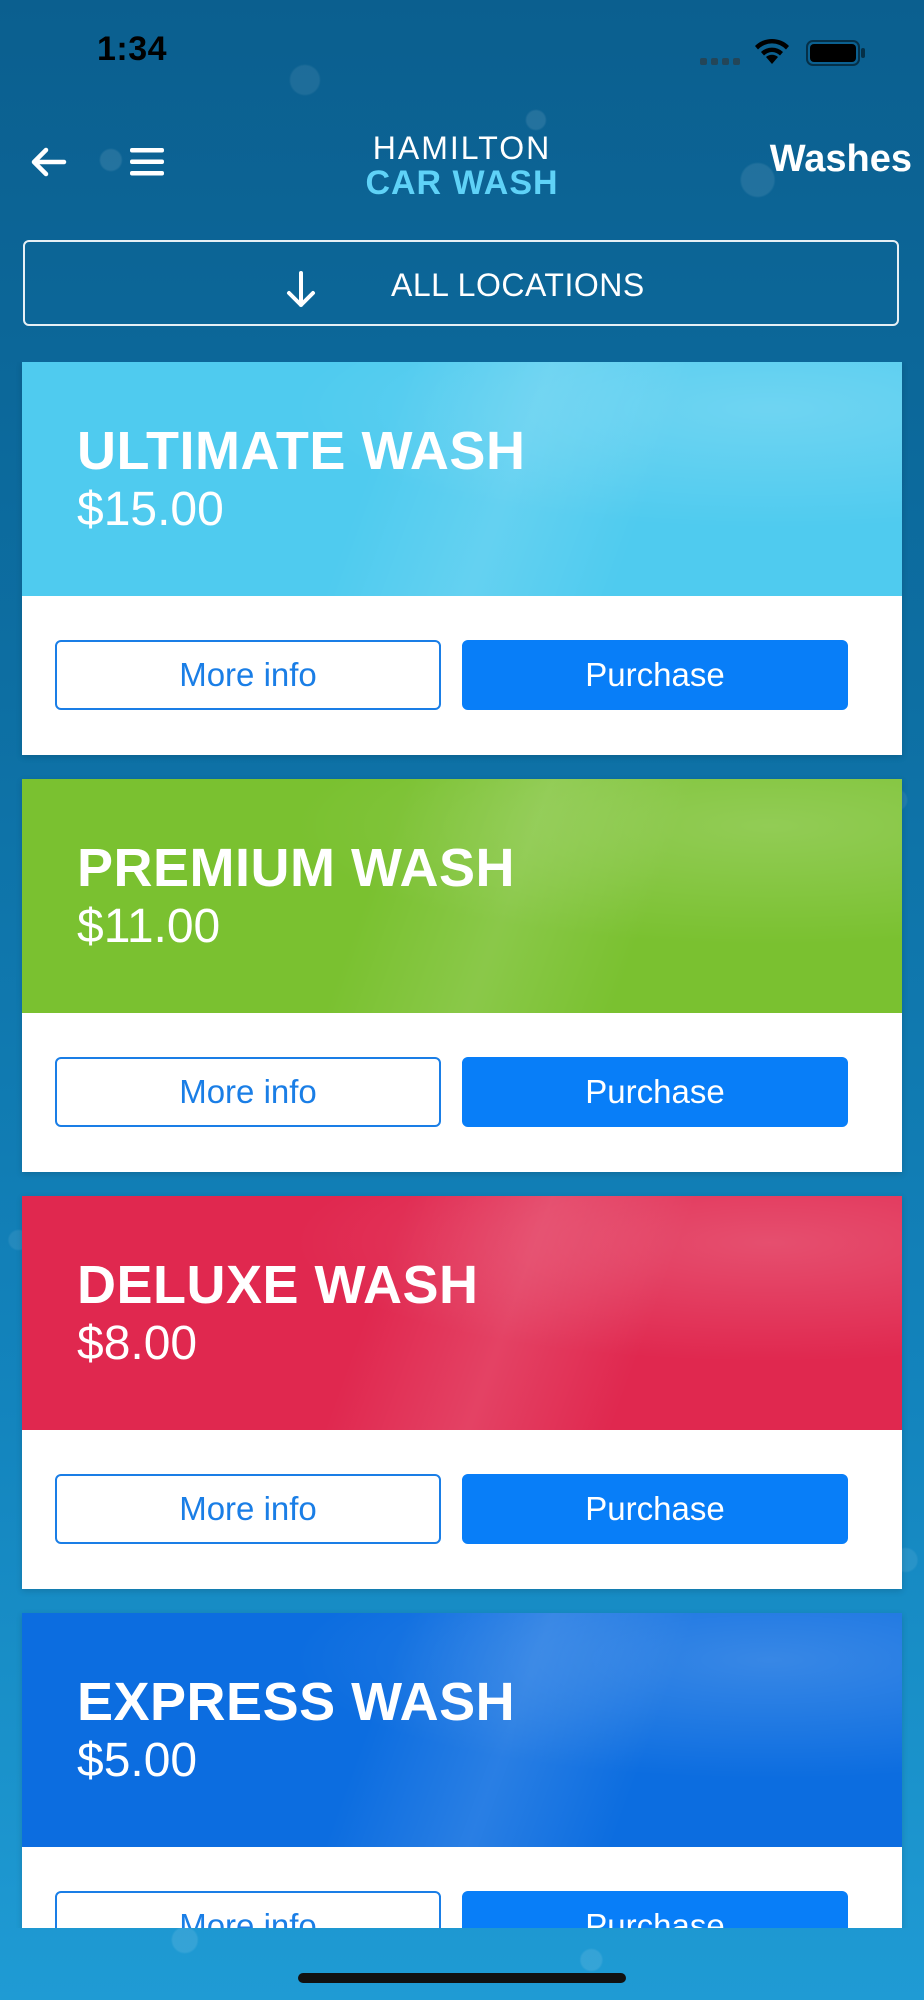 The image size is (924, 2000). I want to click on app-logo: HAMILTON CAR WASH, so click(462, 166).